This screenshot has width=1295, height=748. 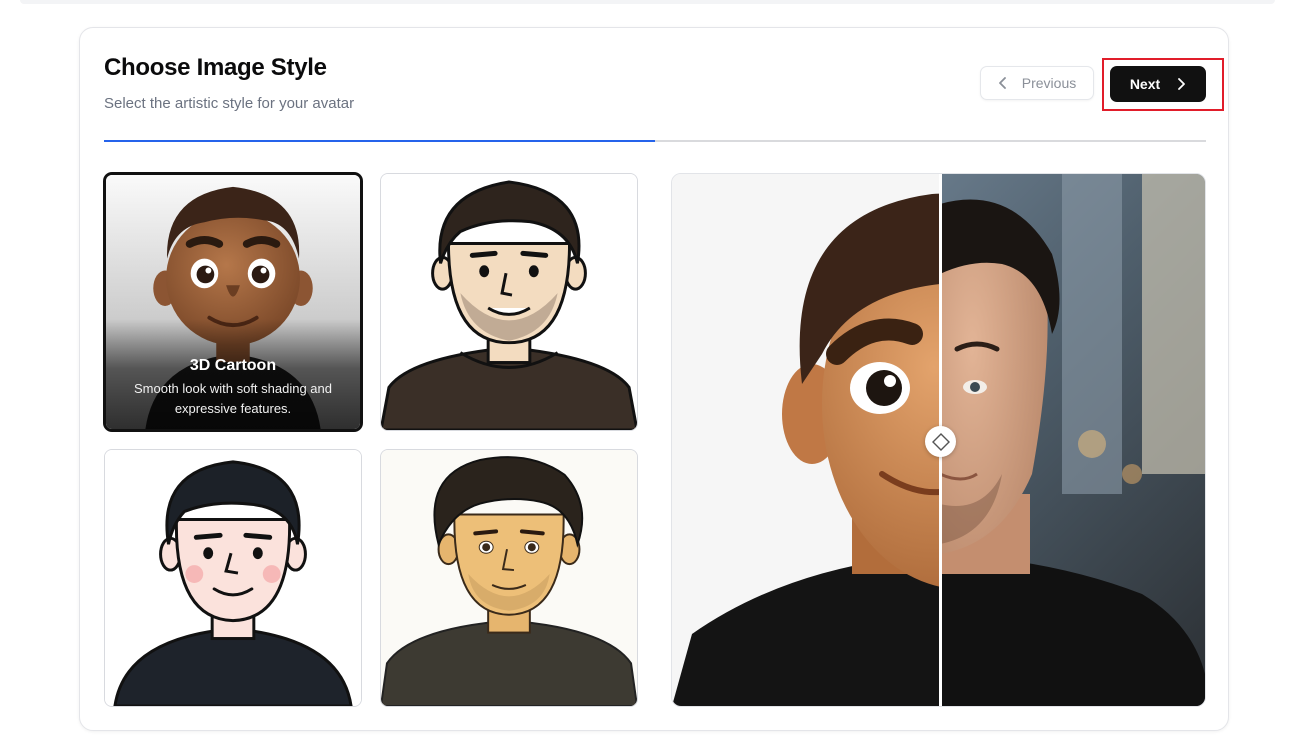 What do you see at coordinates (1049, 83) in the screenshot?
I see `previous-label: Previous` at bounding box center [1049, 83].